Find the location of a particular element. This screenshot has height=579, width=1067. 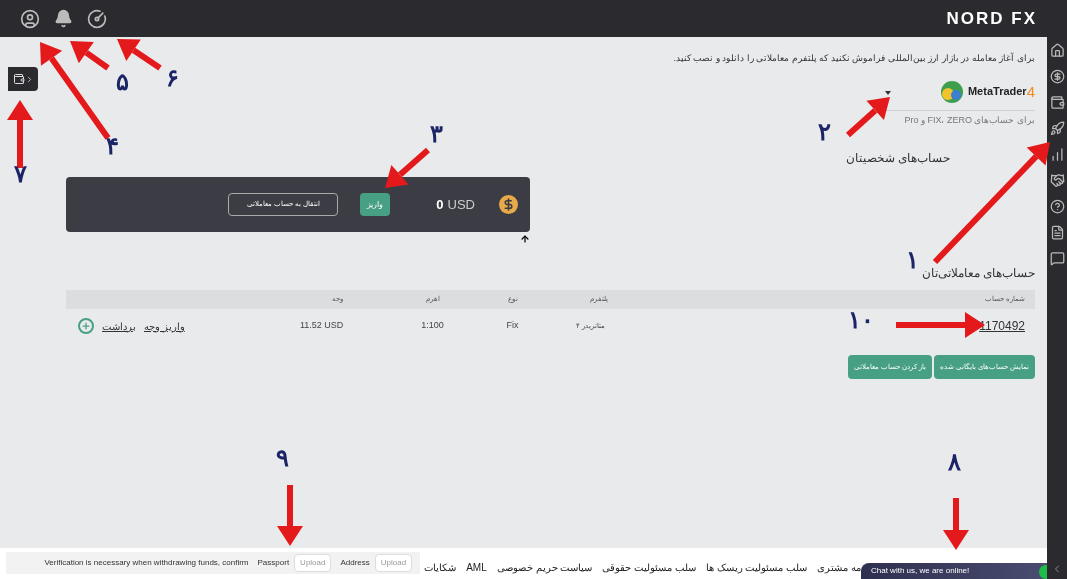

footer-link: سیاست حریم خصوصی is located at coordinates (544, 567).